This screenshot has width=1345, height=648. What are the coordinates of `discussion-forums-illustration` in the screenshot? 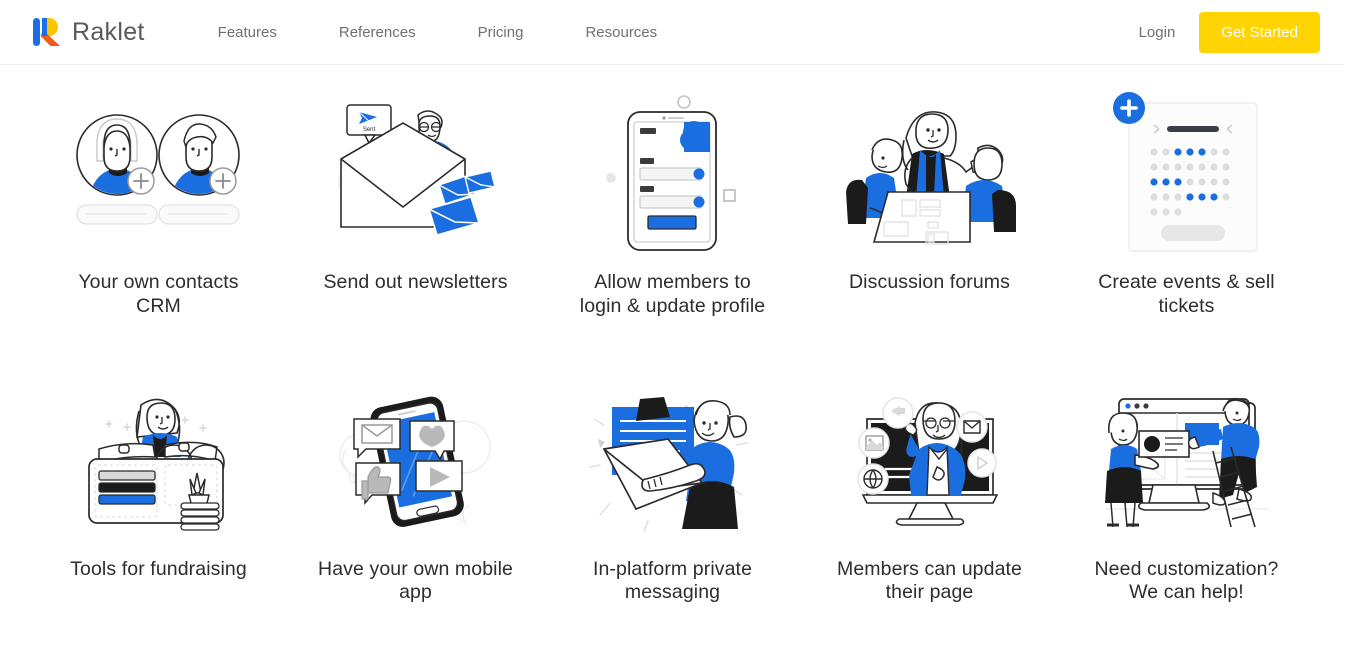 It's located at (929, 172).